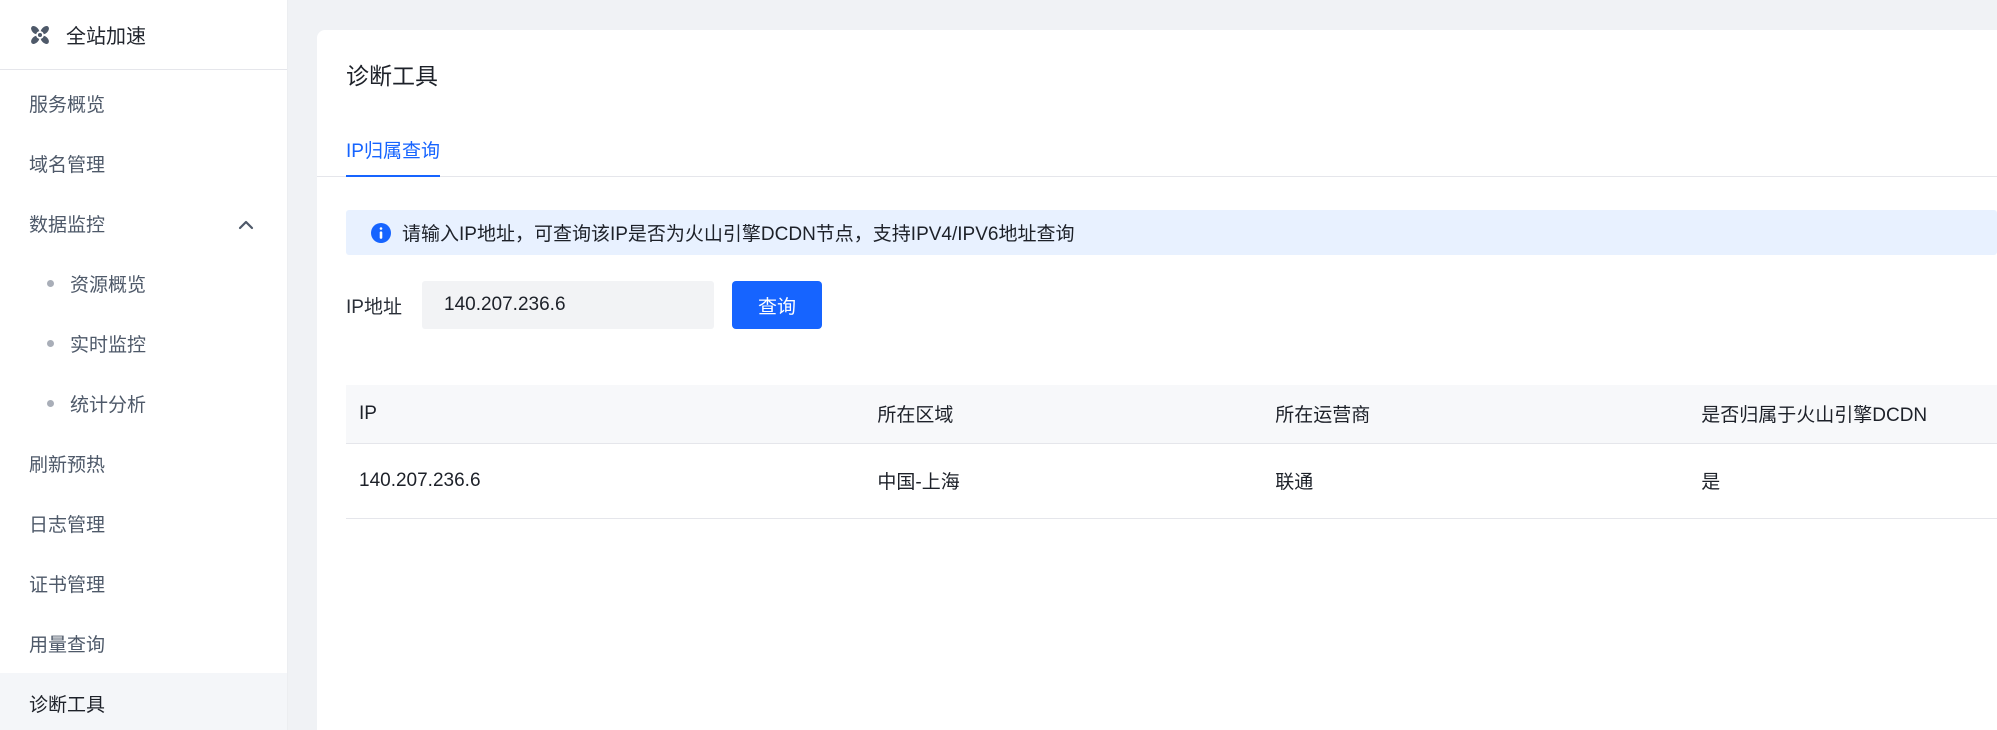 The image size is (1997, 730). What do you see at coordinates (67, 165) in the screenshot?
I see `sidebar-item-label: 域名管理` at bounding box center [67, 165].